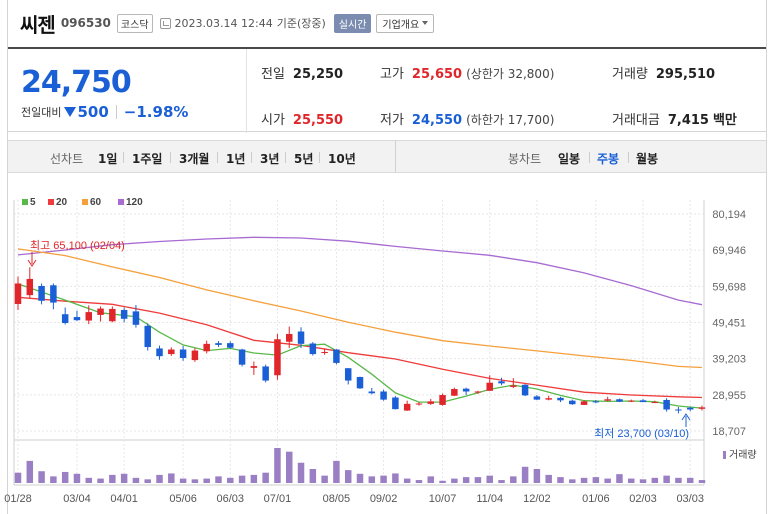  What do you see at coordinates (194, 158) in the screenshot?
I see `period-3m: 3개월` at bounding box center [194, 158].